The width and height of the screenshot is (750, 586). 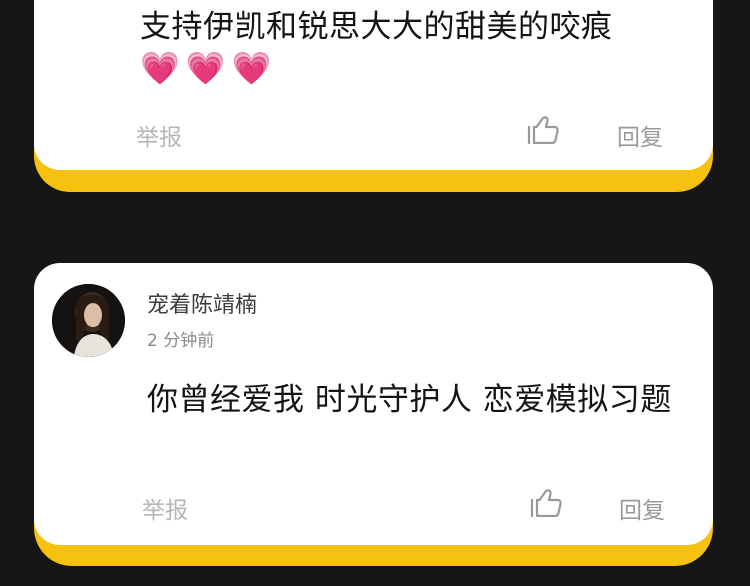 What do you see at coordinates (376, 27) in the screenshot?
I see `comment-text: 支持伊凯和锐思大大的甜美的咬痕` at bounding box center [376, 27].